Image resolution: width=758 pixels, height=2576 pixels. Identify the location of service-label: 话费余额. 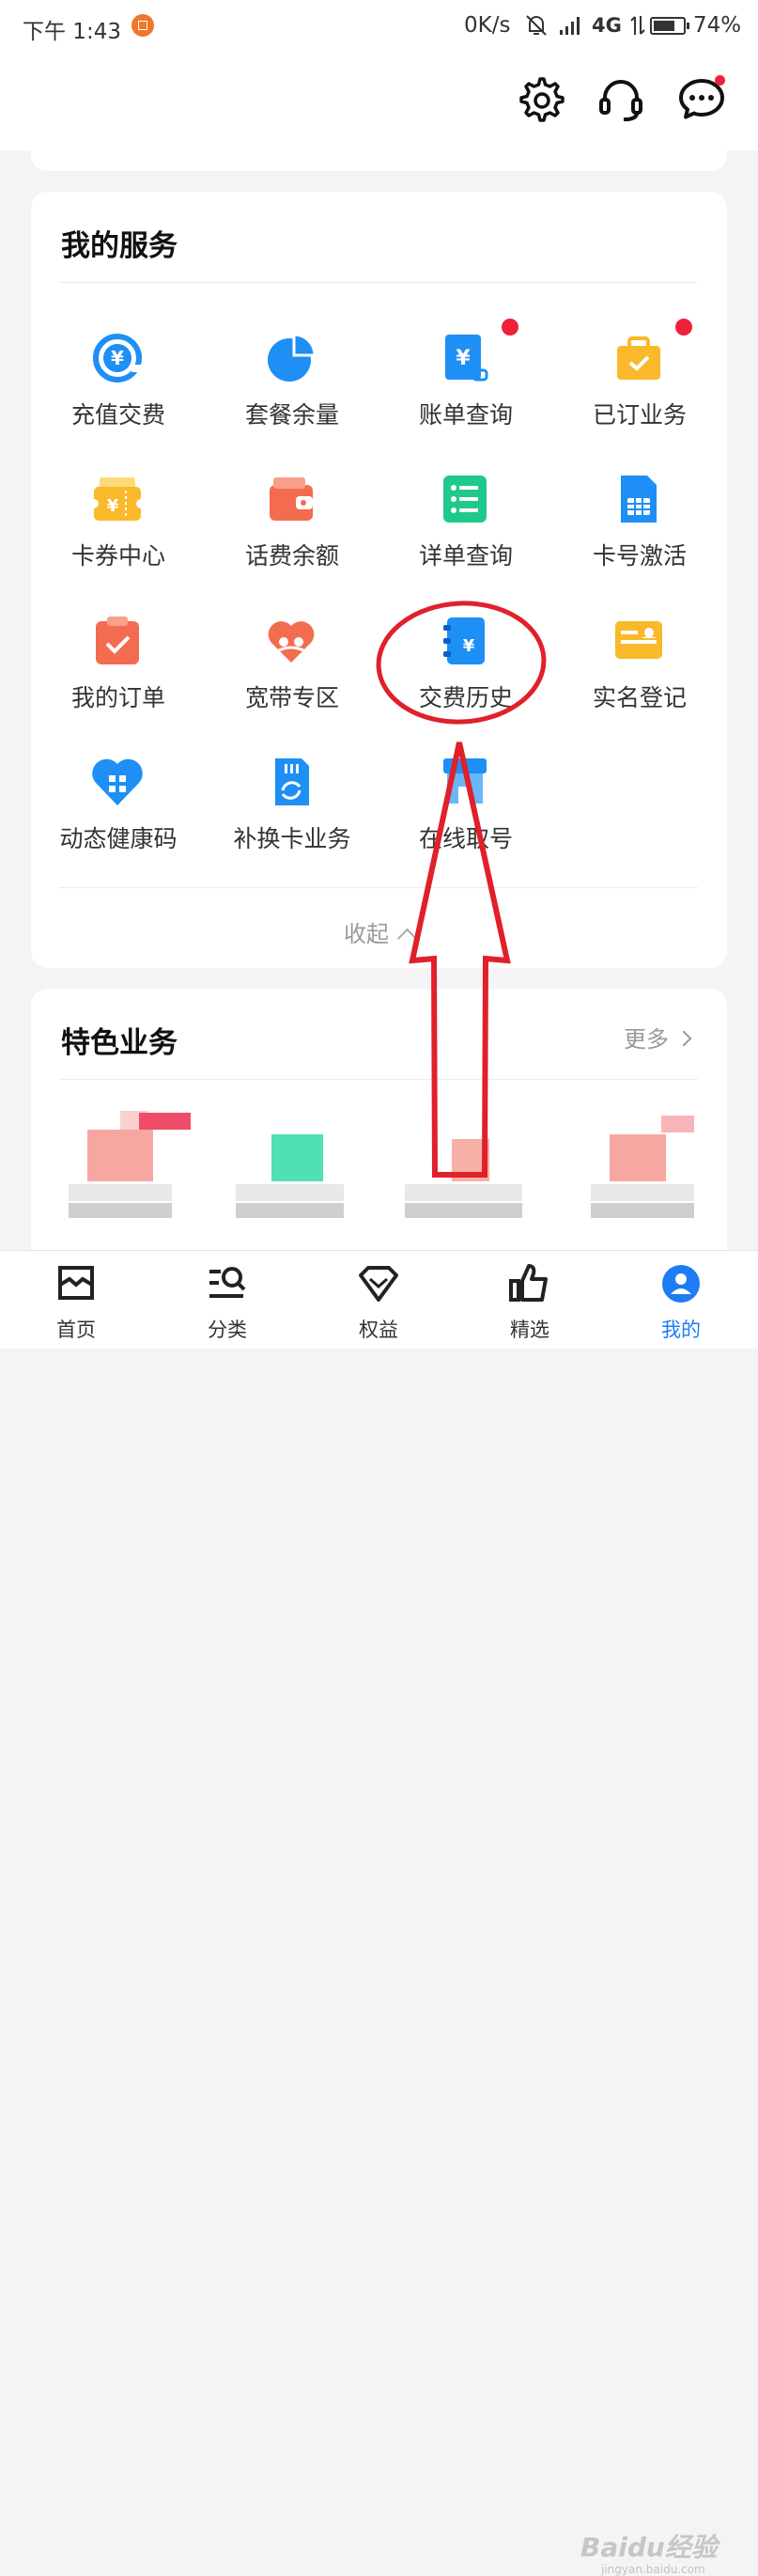
(291, 556).